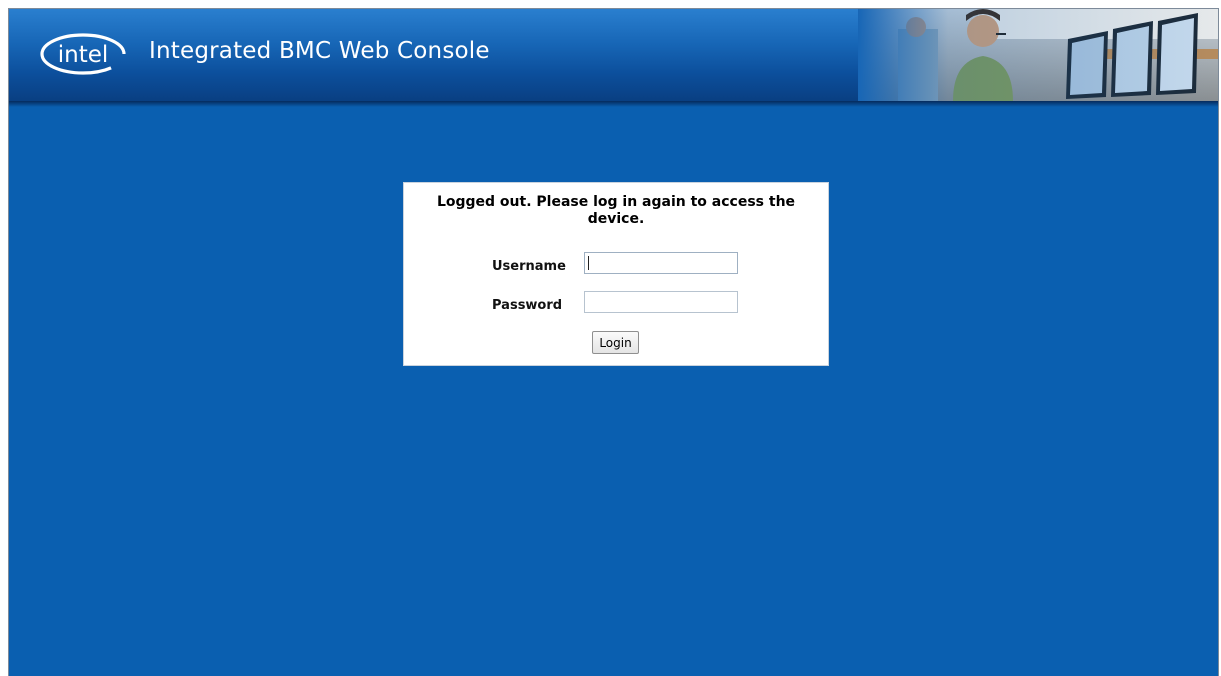  Describe the element at coordinates (613, 104) in the screenshot. I see `header-divider` at that location.